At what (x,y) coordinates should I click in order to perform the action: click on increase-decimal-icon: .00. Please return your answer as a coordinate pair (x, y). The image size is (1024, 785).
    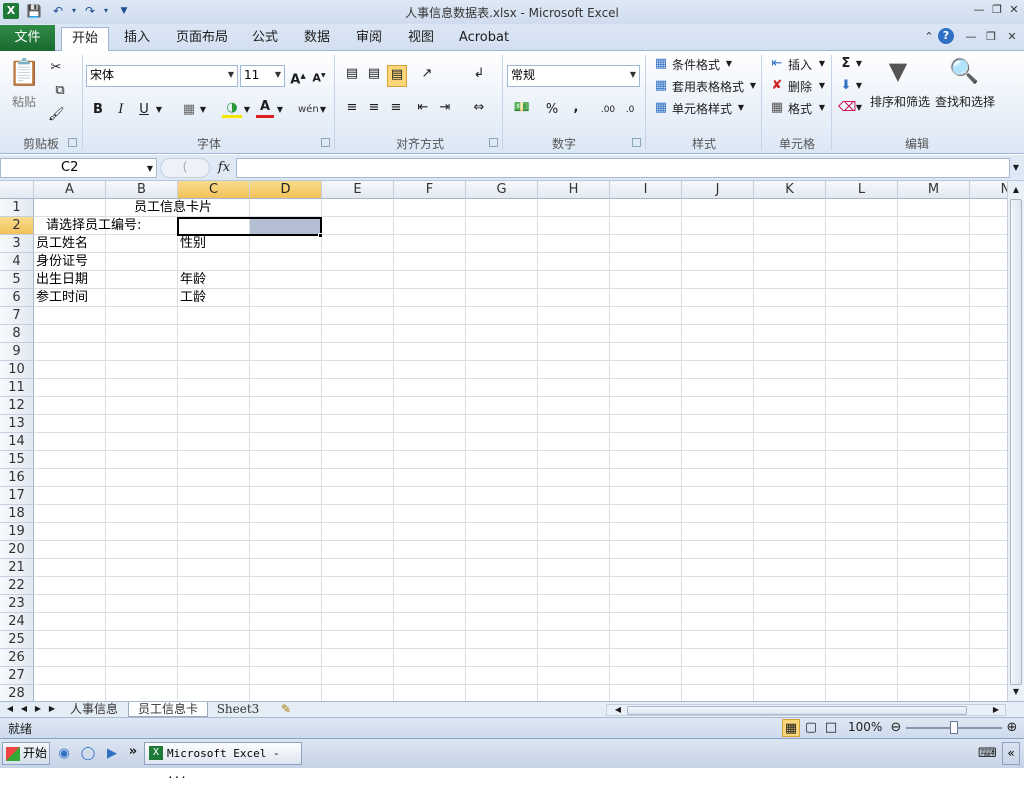
    Looking at the image, I should click on (608, 110).